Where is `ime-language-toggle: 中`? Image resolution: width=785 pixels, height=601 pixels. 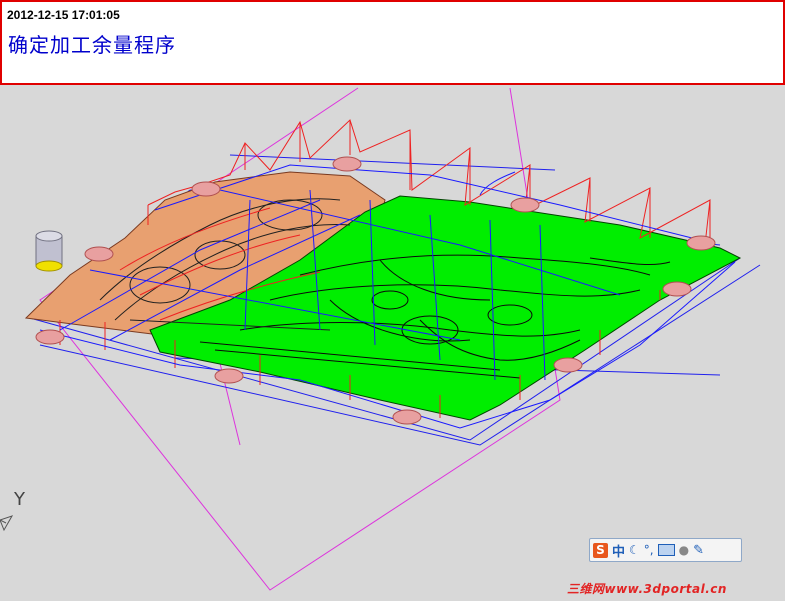 ime-language-toggle: 中 is located at coordinates (618, 550).